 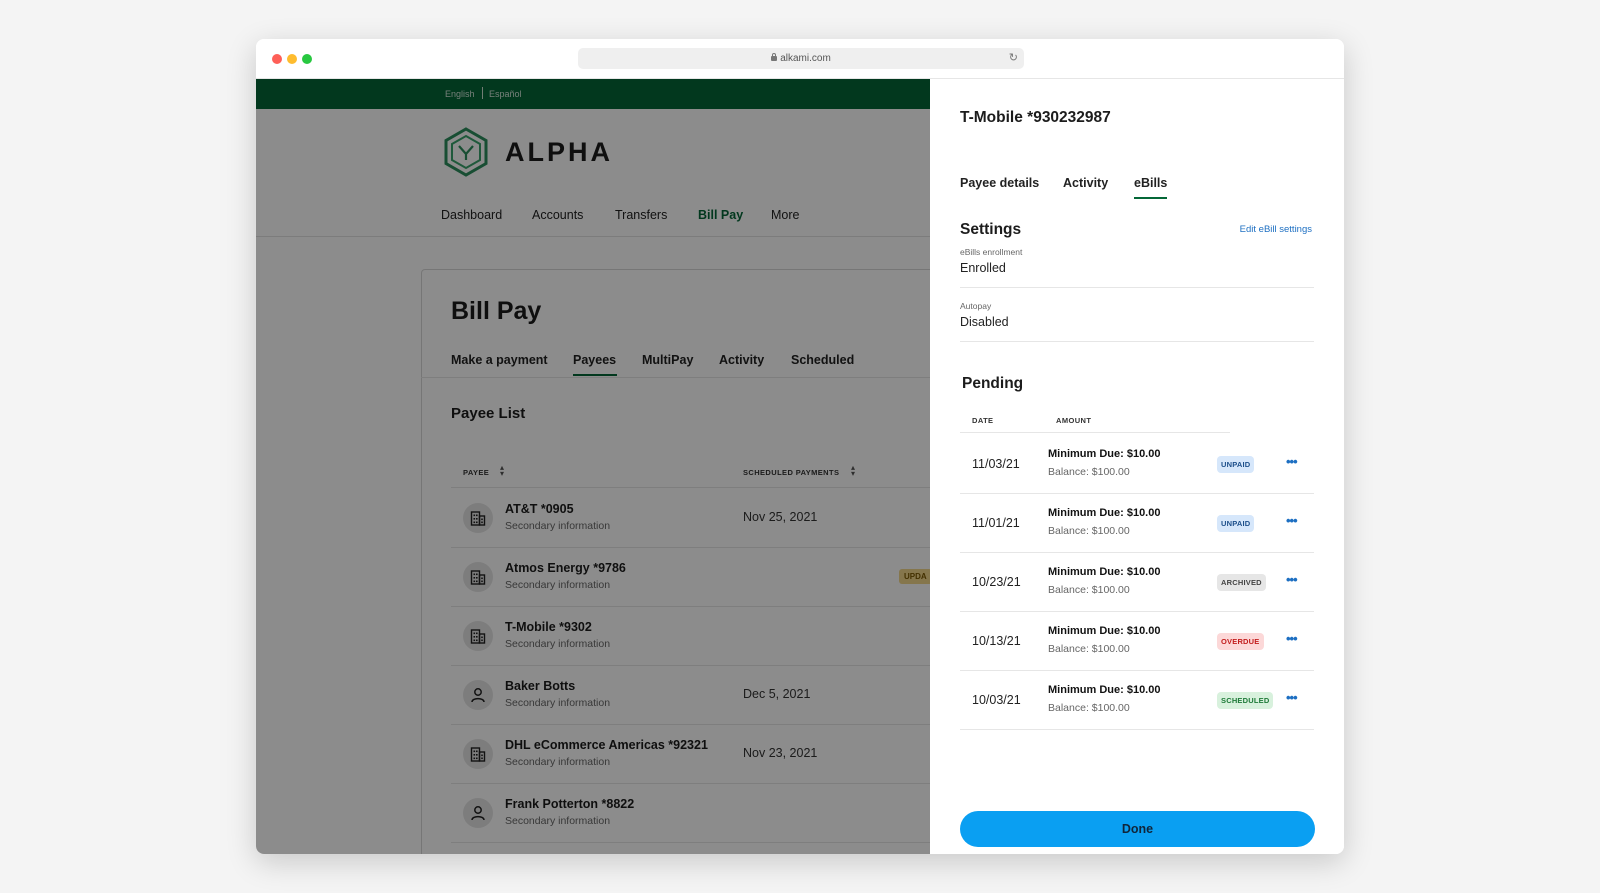 I want to click on reload-icon: ↻, so click(x=1013, y=58).